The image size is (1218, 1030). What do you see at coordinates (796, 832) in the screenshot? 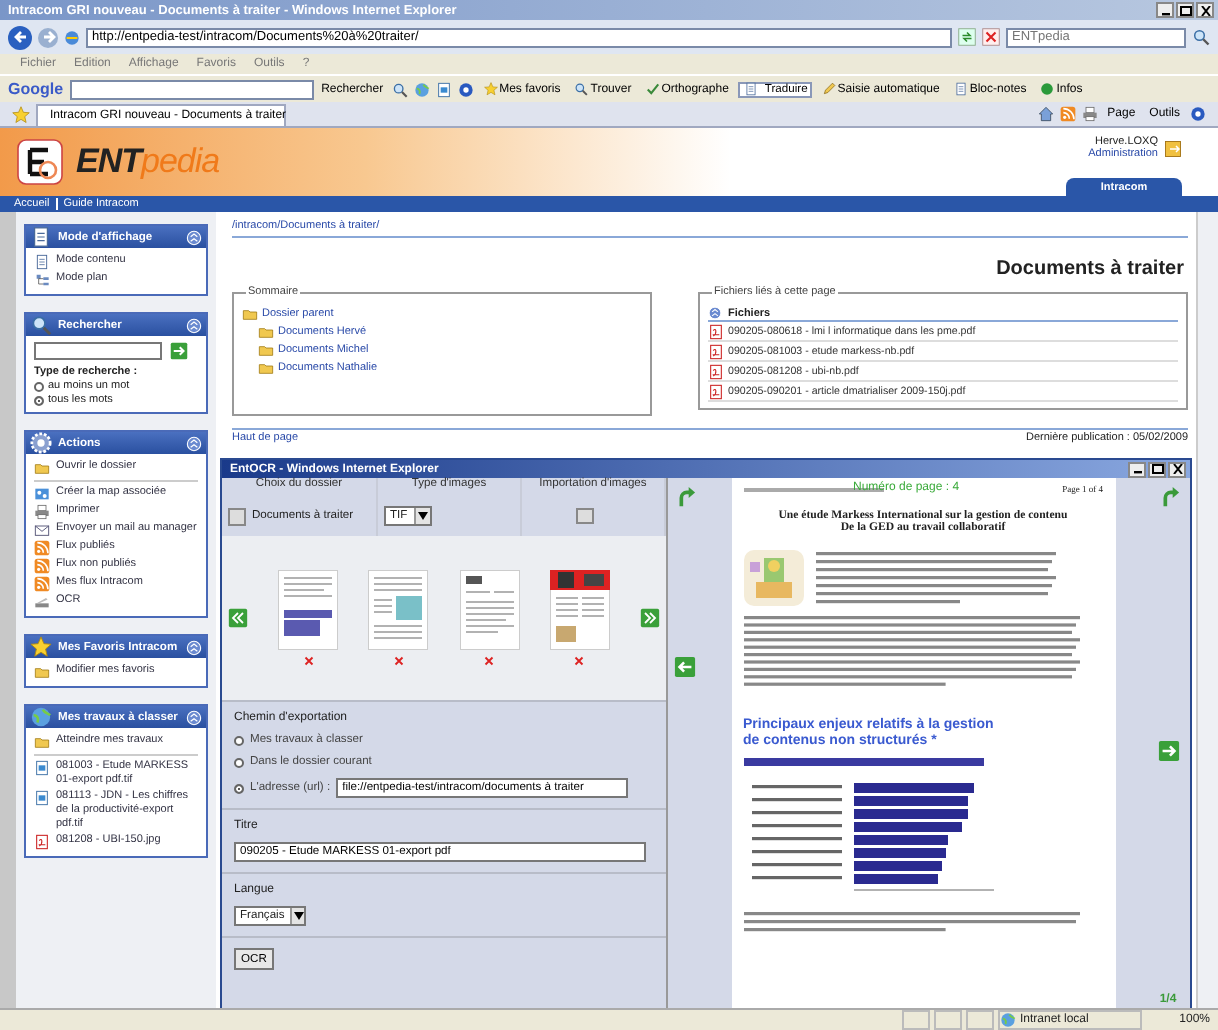
I see `category-label-lines` at bounding box center [796, 832].